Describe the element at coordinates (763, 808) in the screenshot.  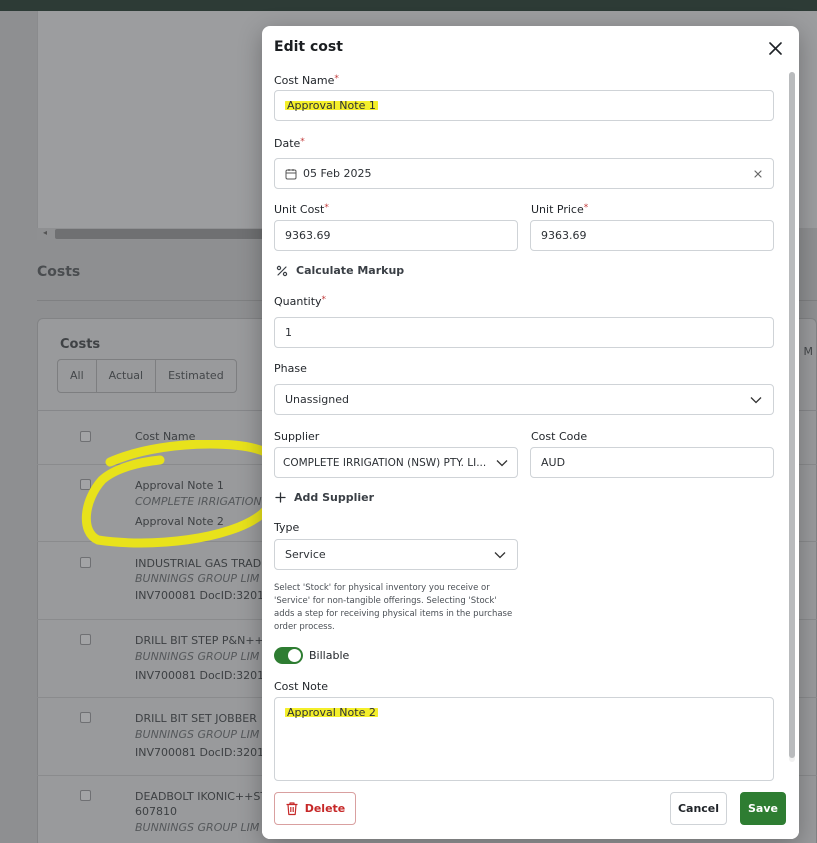
I see `save-button: Save` at that location.